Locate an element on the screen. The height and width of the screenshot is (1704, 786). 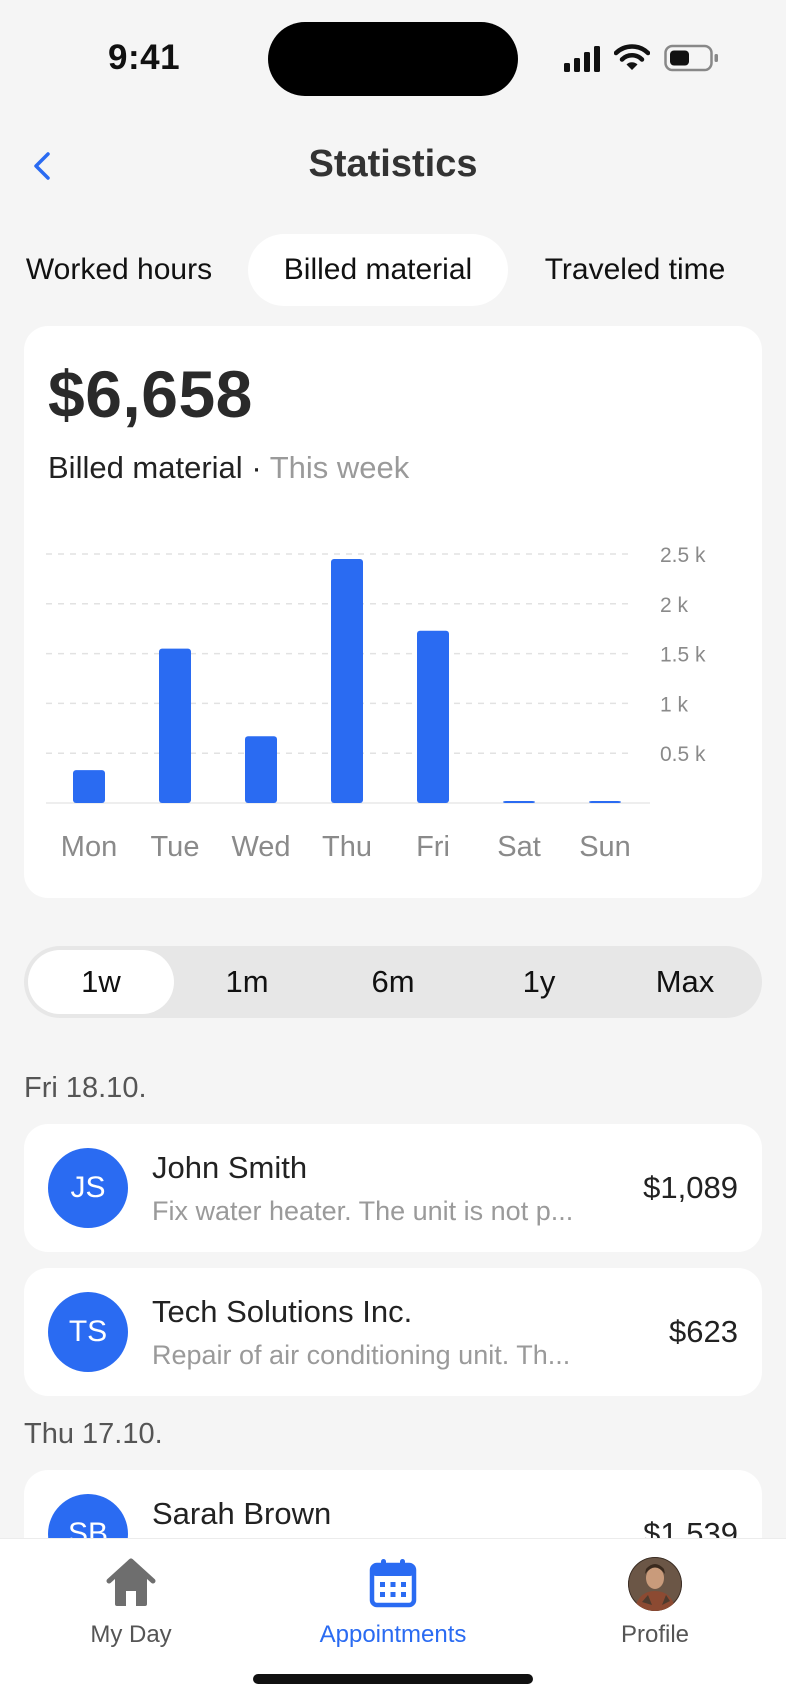
tab-traveled-time: Traveled time is located at coordinates (635, 270).